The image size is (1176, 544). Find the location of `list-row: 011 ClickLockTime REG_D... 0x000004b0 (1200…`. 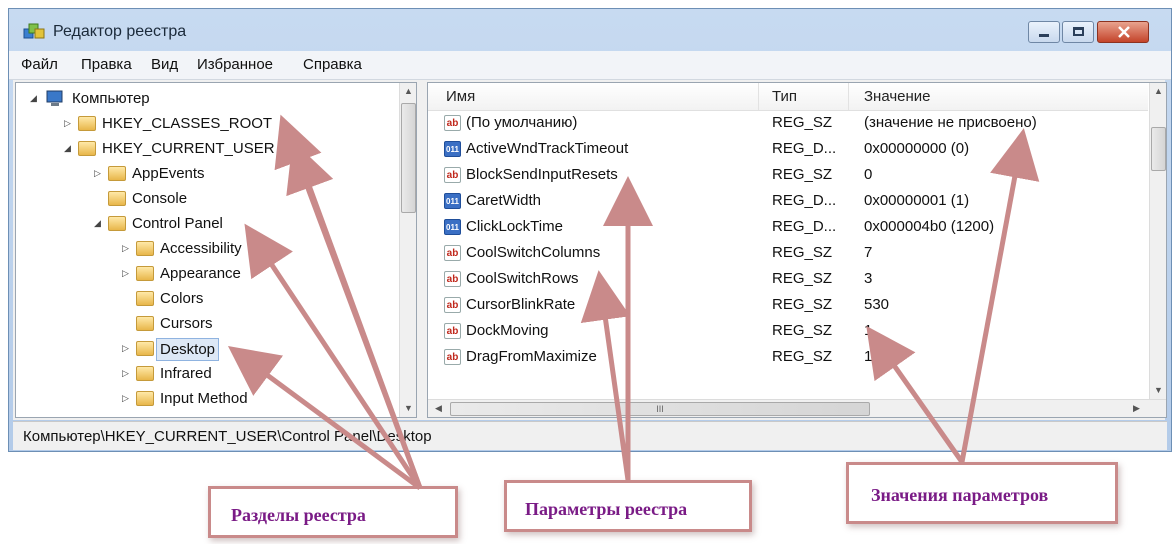

list-row: 011 ClickLockTime REG_D... 0x000004b0 (1200… is located at coordinates (788, 227).